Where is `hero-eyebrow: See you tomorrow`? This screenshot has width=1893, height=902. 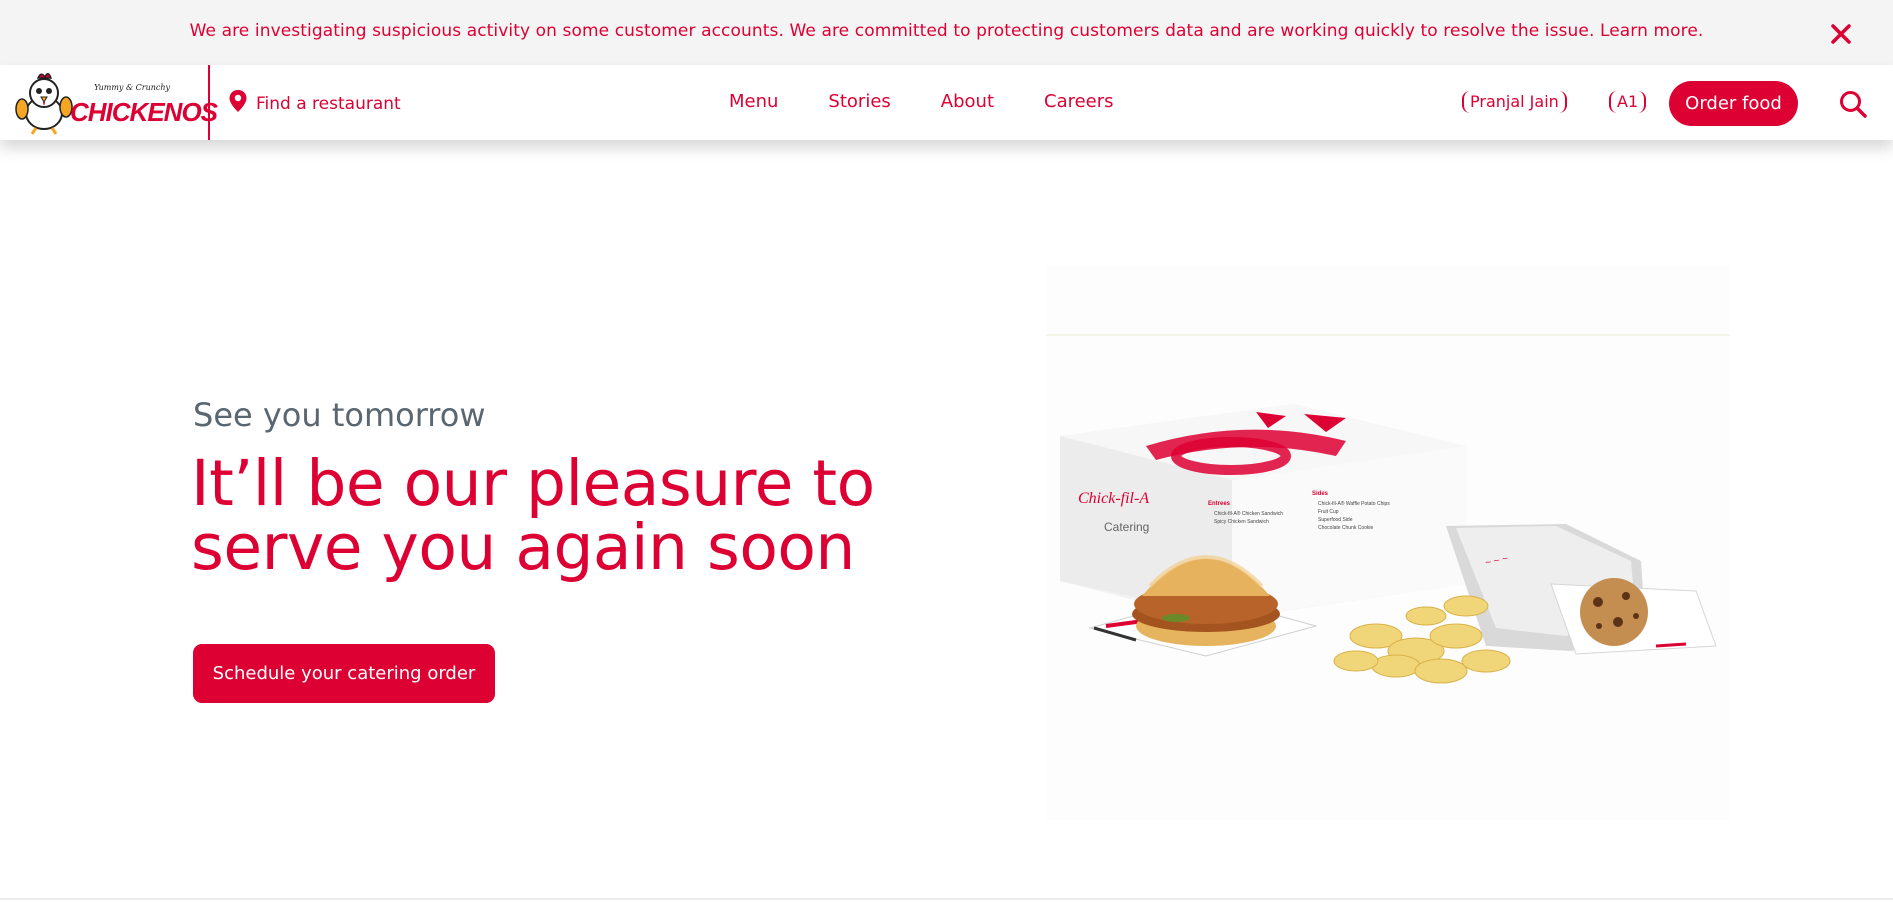
hero-eyebrow: See you tomorrow is located at coordinates (339, 415).